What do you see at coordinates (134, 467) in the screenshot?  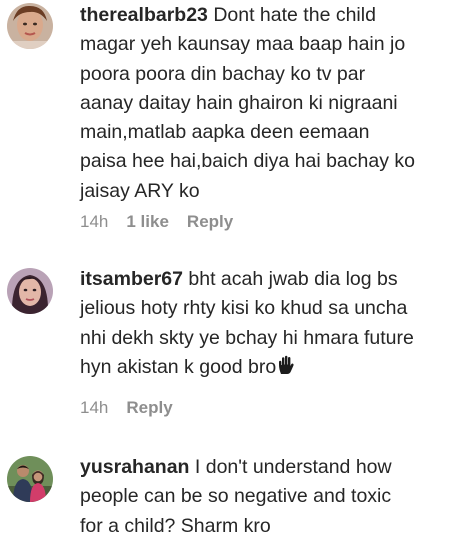 I see `comment-username: yusrahanan` at bounding box center [134, 467].